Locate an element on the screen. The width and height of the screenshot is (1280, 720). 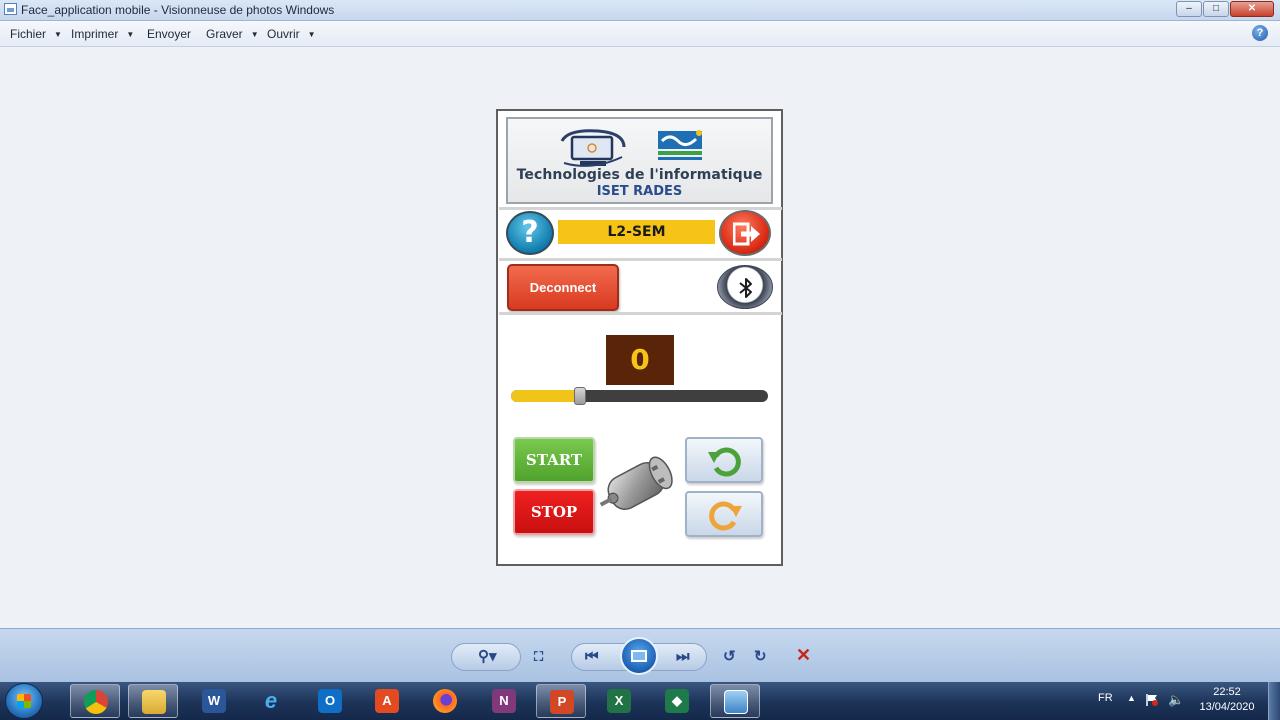
menu-ouvrir: Ouvrir ▼ is located at coordinates (291, 34).